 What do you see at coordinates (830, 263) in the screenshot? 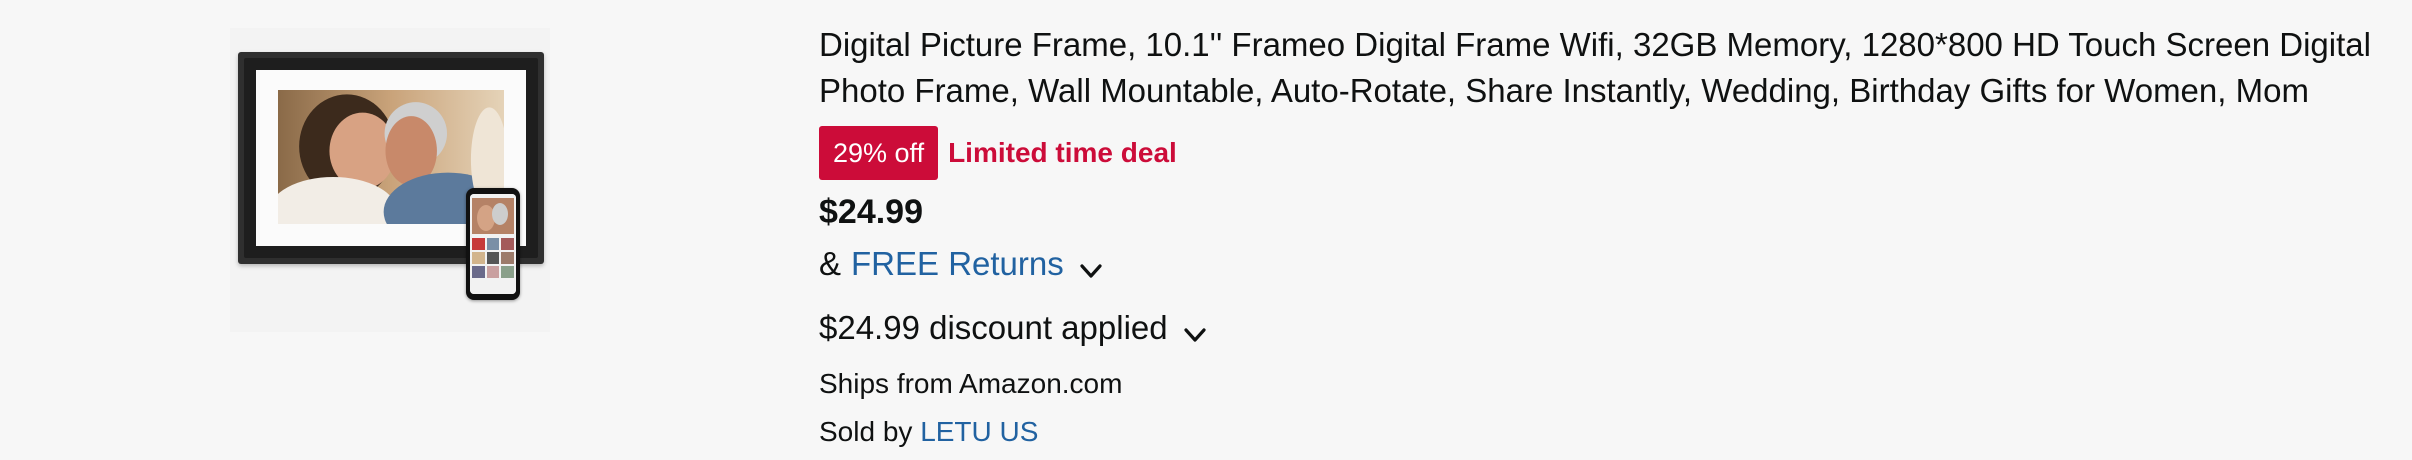
I see `returns-prefix: &` at bounding box center [830, 263].